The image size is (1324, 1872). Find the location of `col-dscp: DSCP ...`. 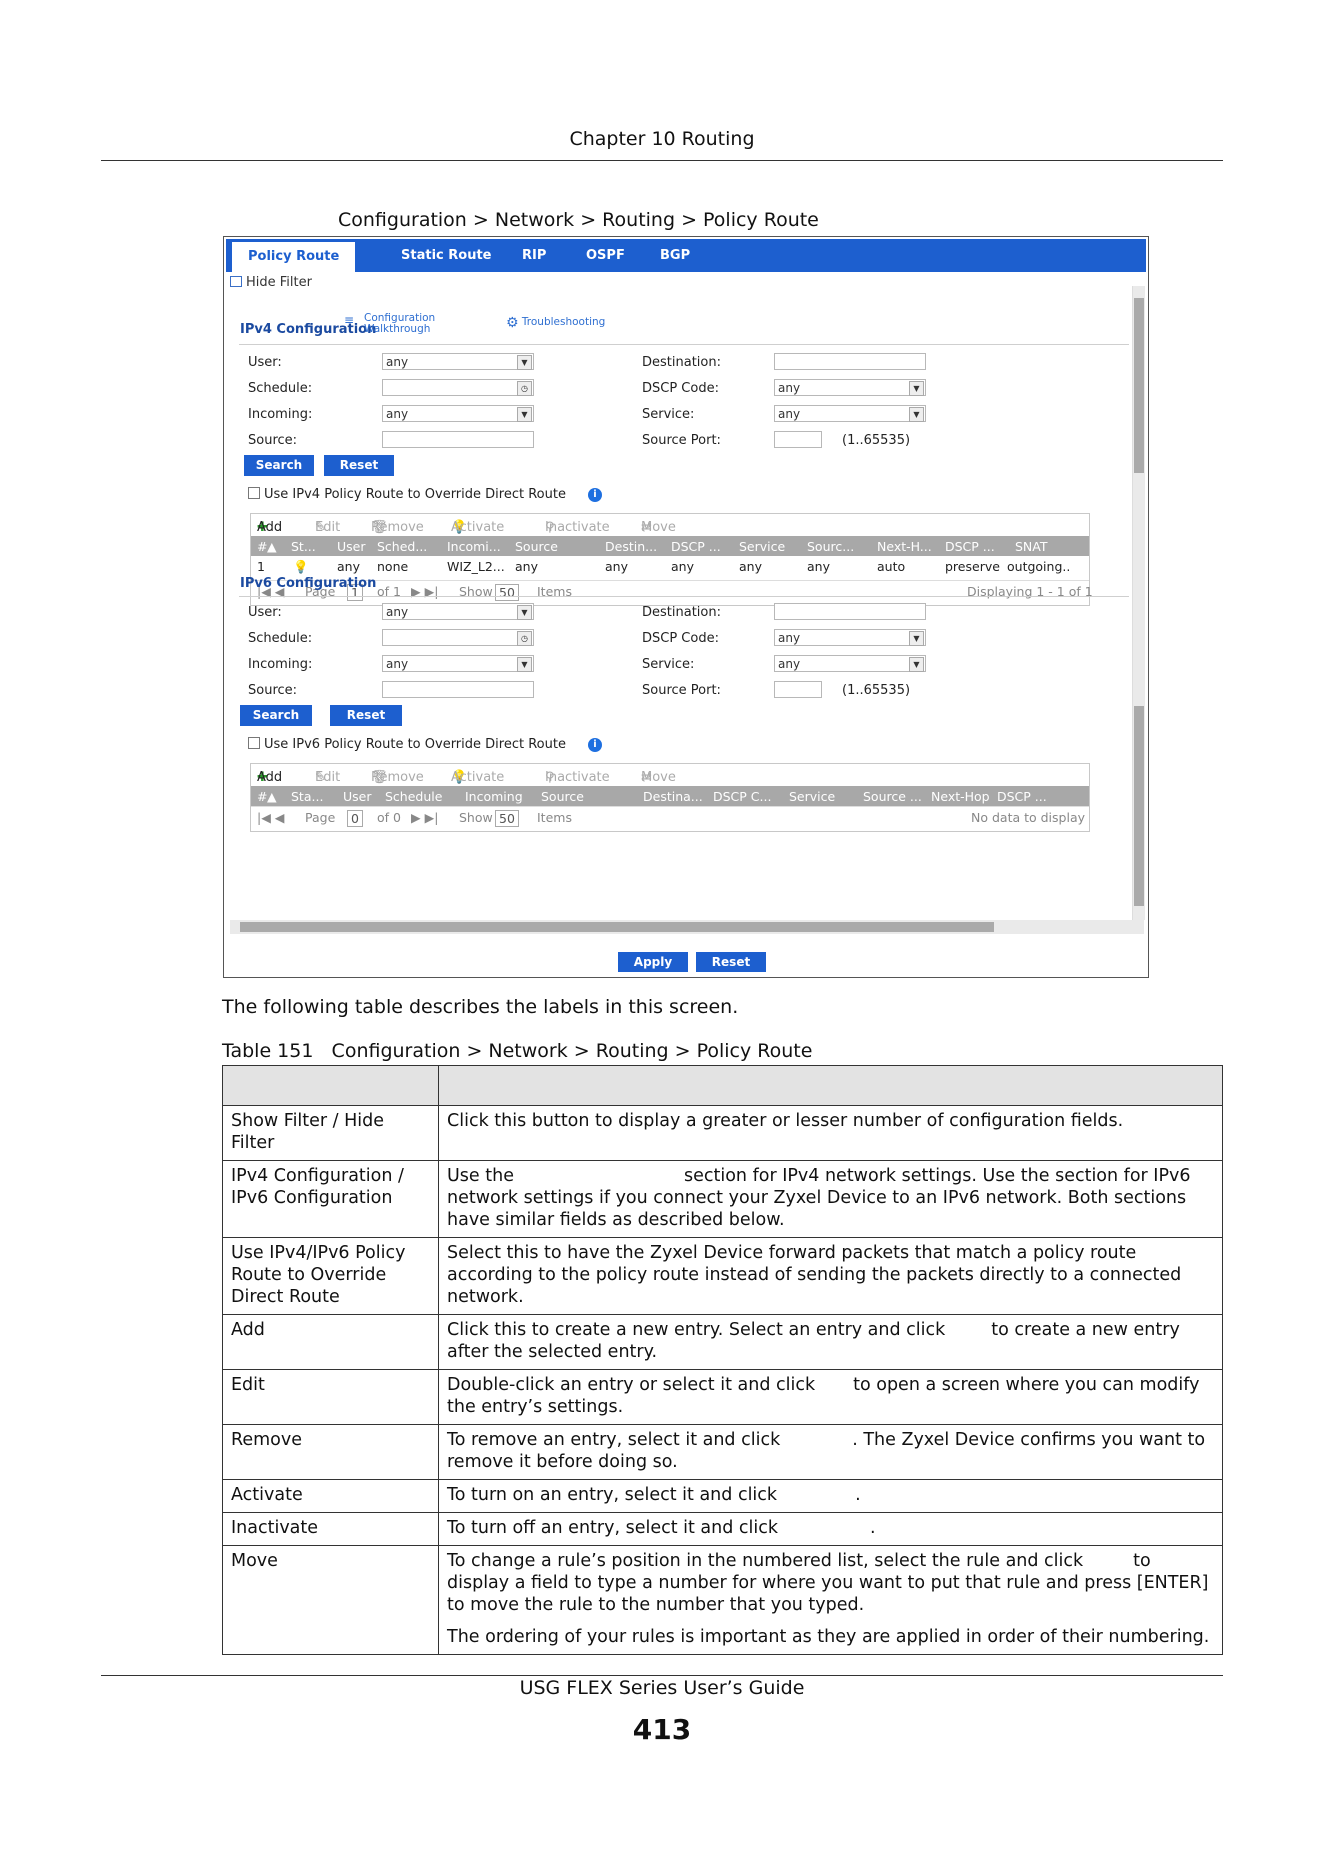

col-dscp: DSCP ... is located at coordinates (696, 546).